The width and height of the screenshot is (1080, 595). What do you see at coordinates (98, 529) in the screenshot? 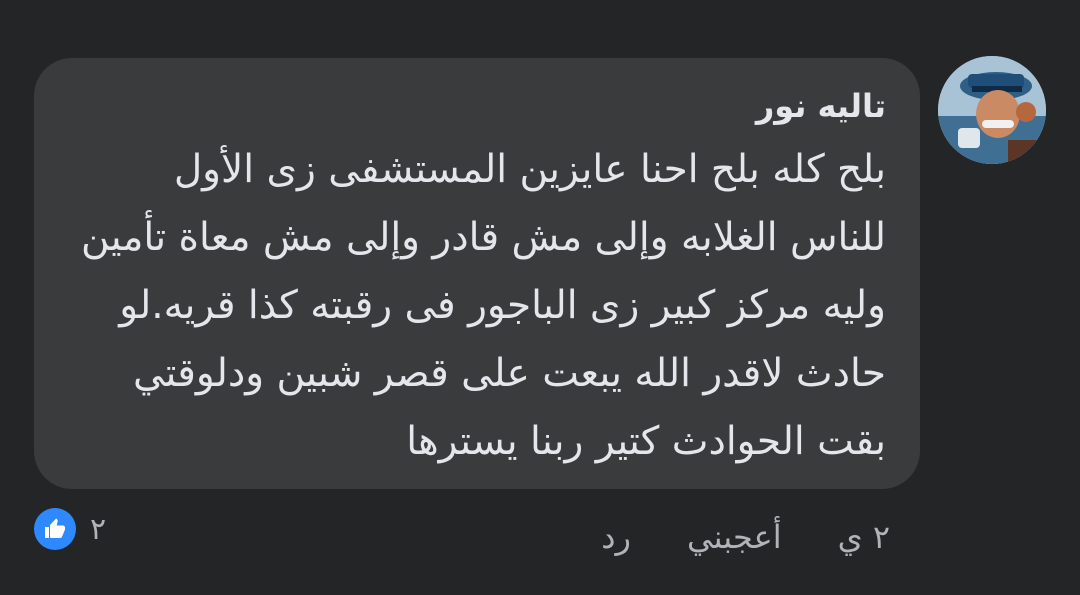
I see `reaction-count: ٢` at bounding box center [98, 529].